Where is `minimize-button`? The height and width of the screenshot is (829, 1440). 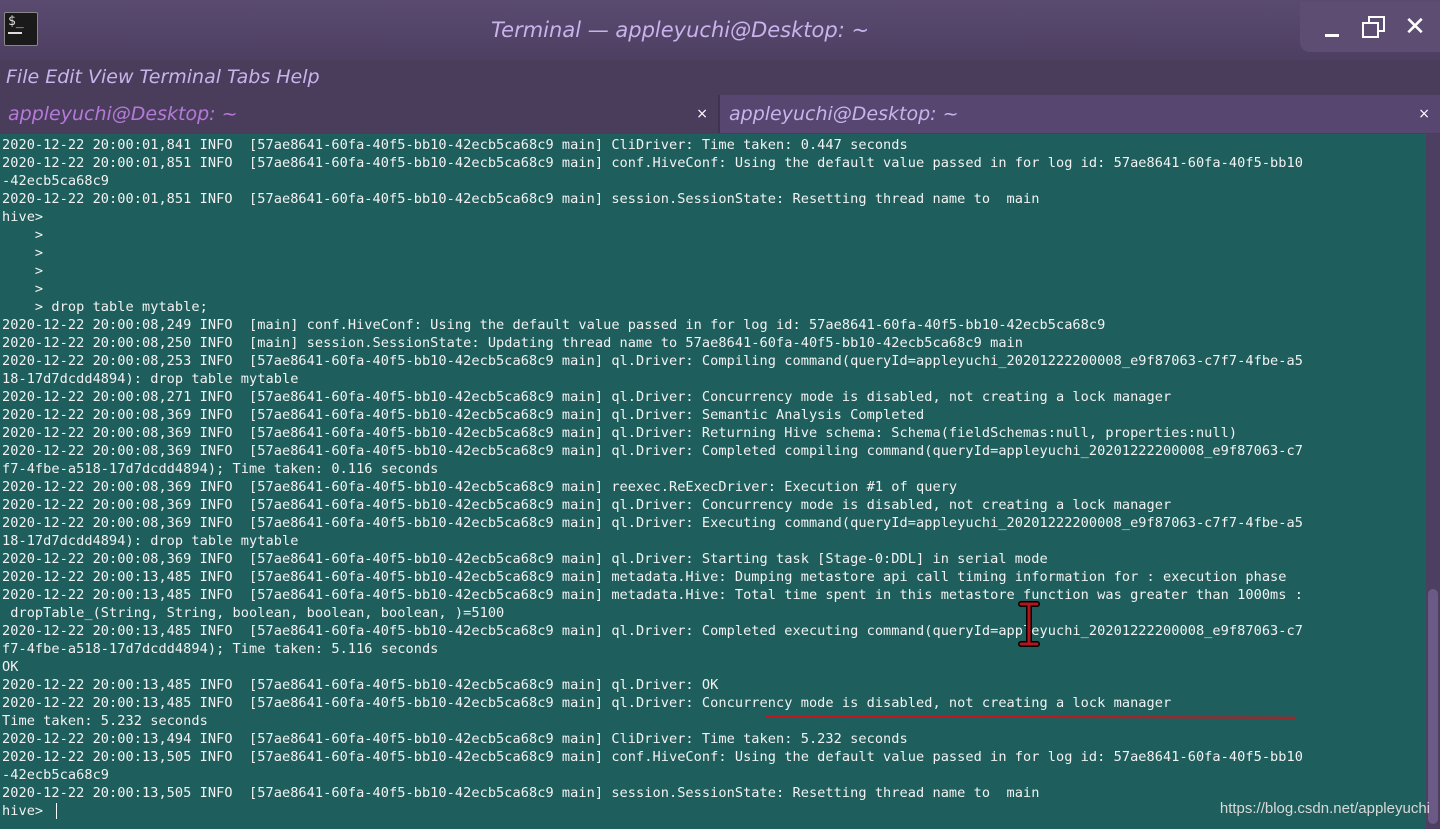 minimize-button is located at coordinates (1331, 27).